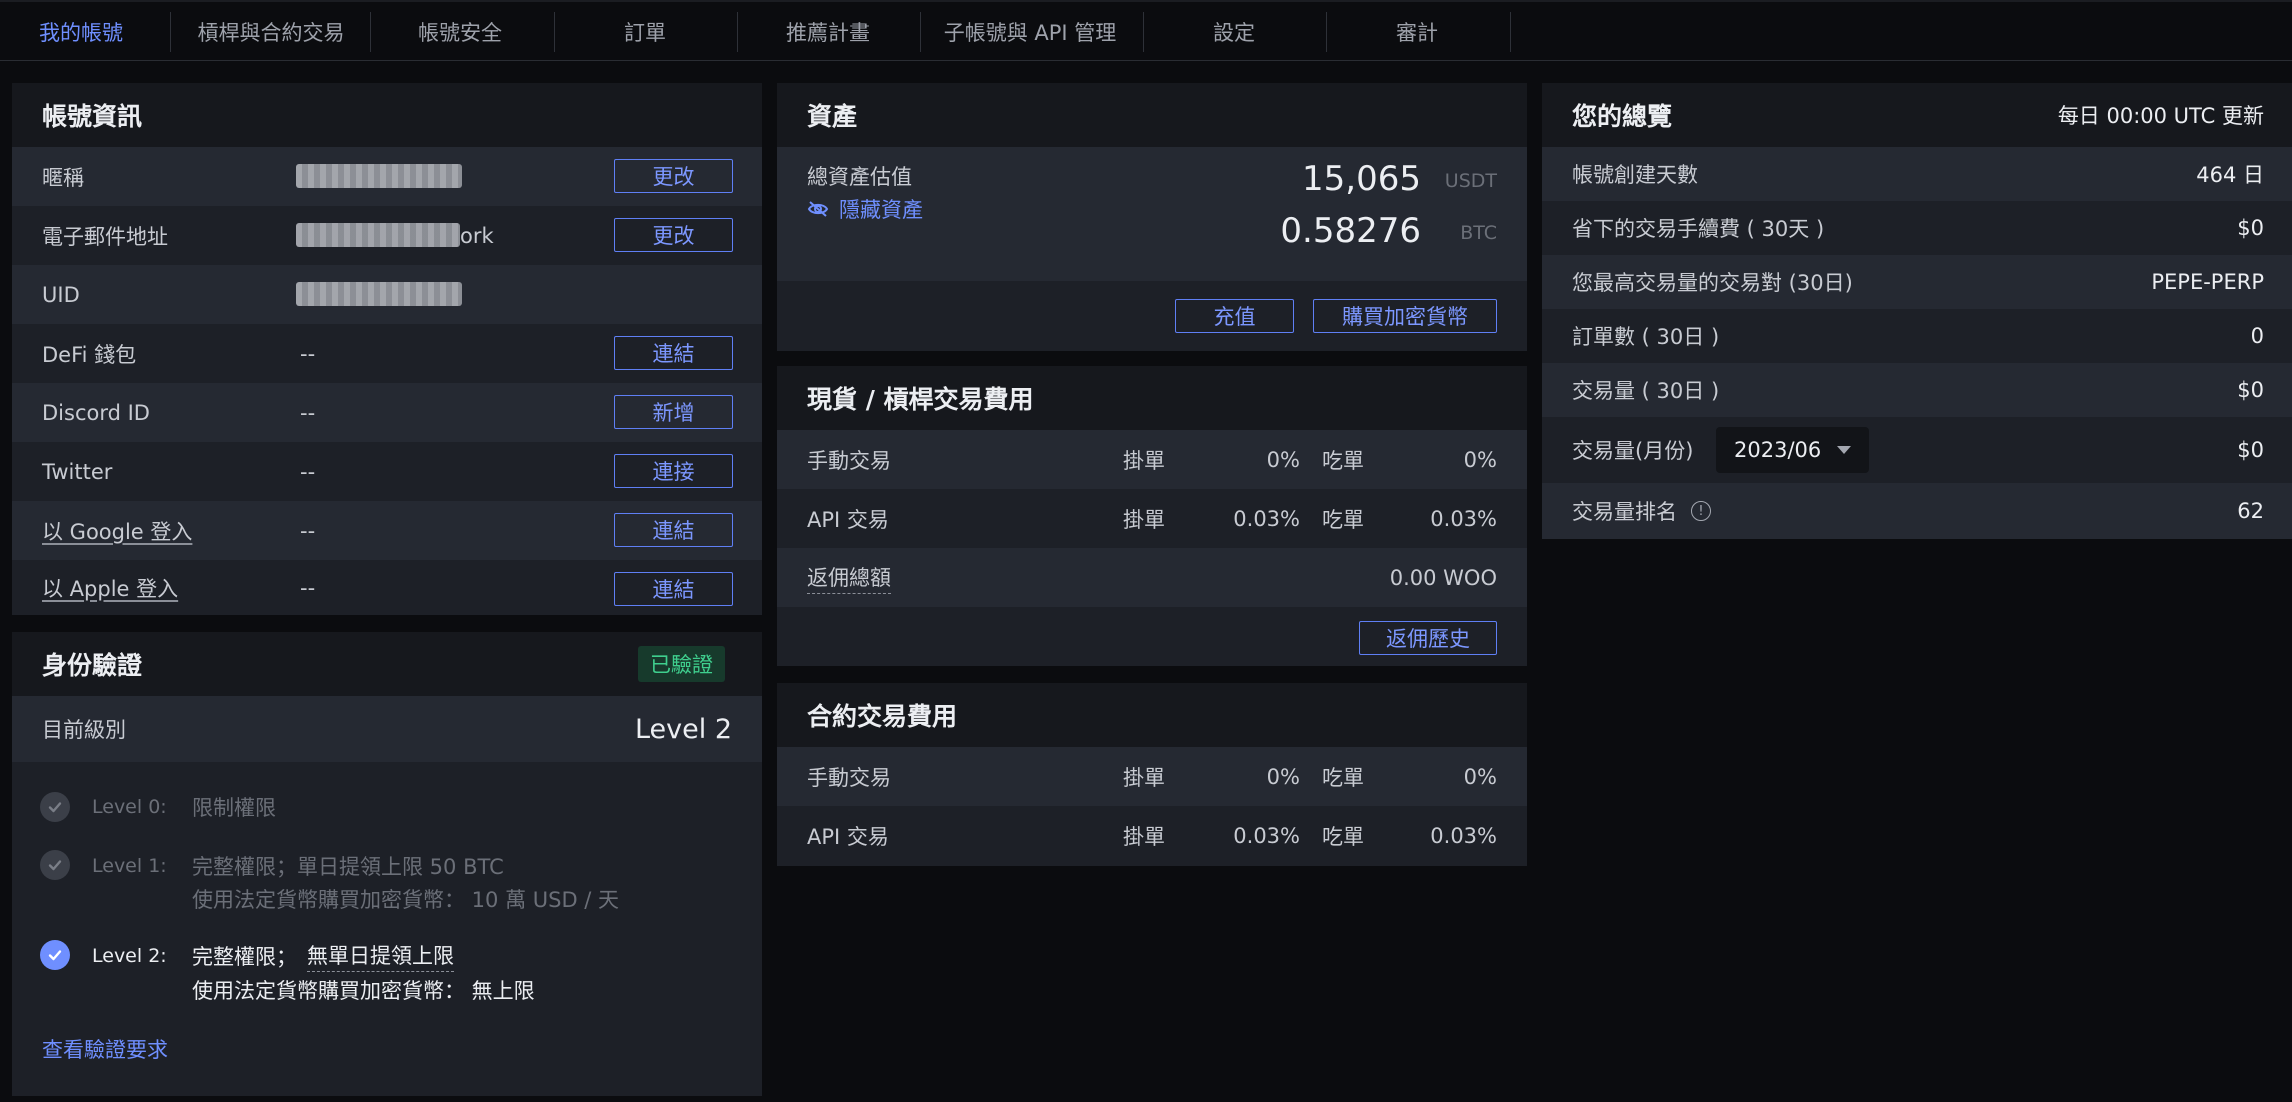  What do you see at coordinates (1641, 511) in the screenshot?
I see `volume-rank-label: 交易量排名 !` at bounding box center [1641, 511].